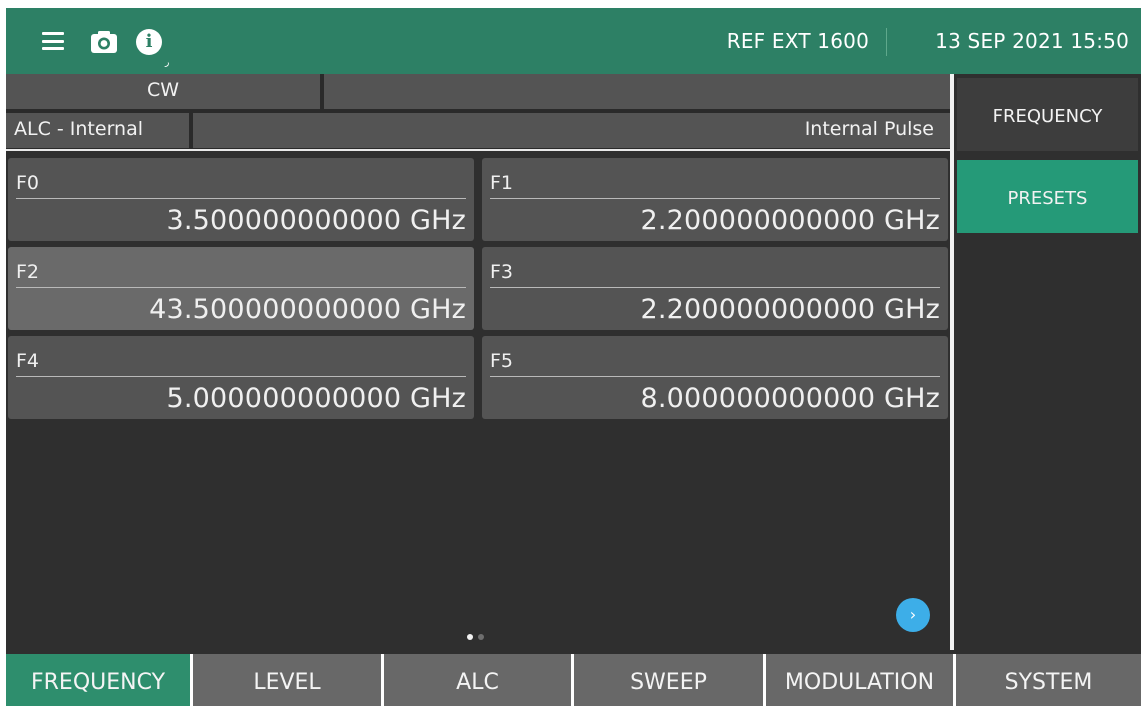 The width and height of the screenshot is (1141, 712). What do you see at coordinates (502, 272) in the screenshot?
I see `preset-label: F3` at bounding box center [502, 272].